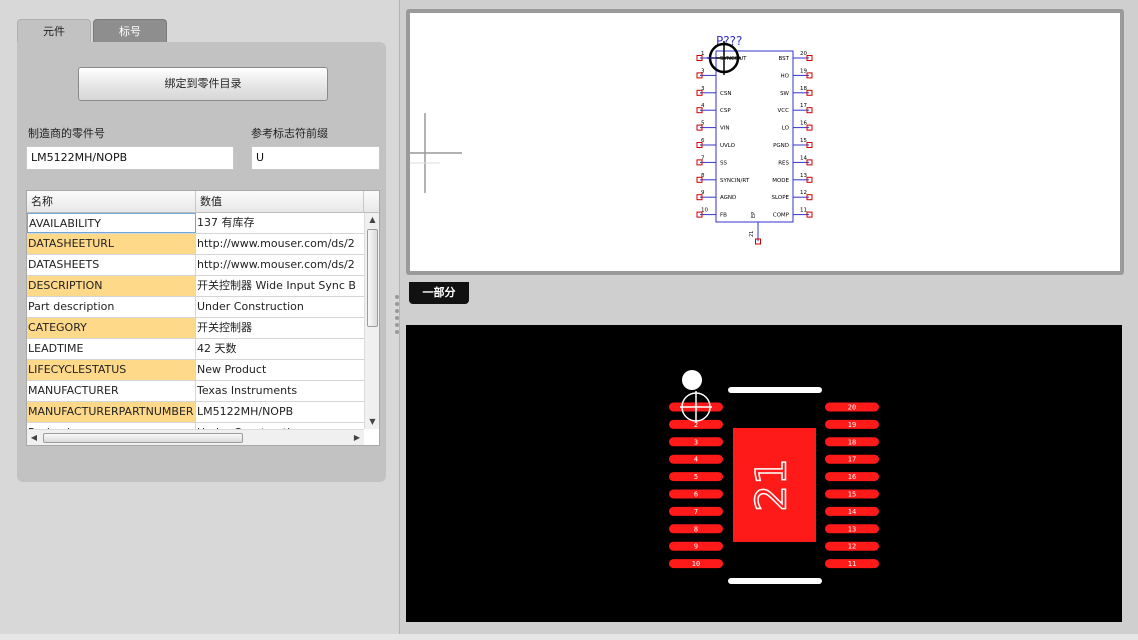  I want to click on svg-text: 19, so click(852, 425).